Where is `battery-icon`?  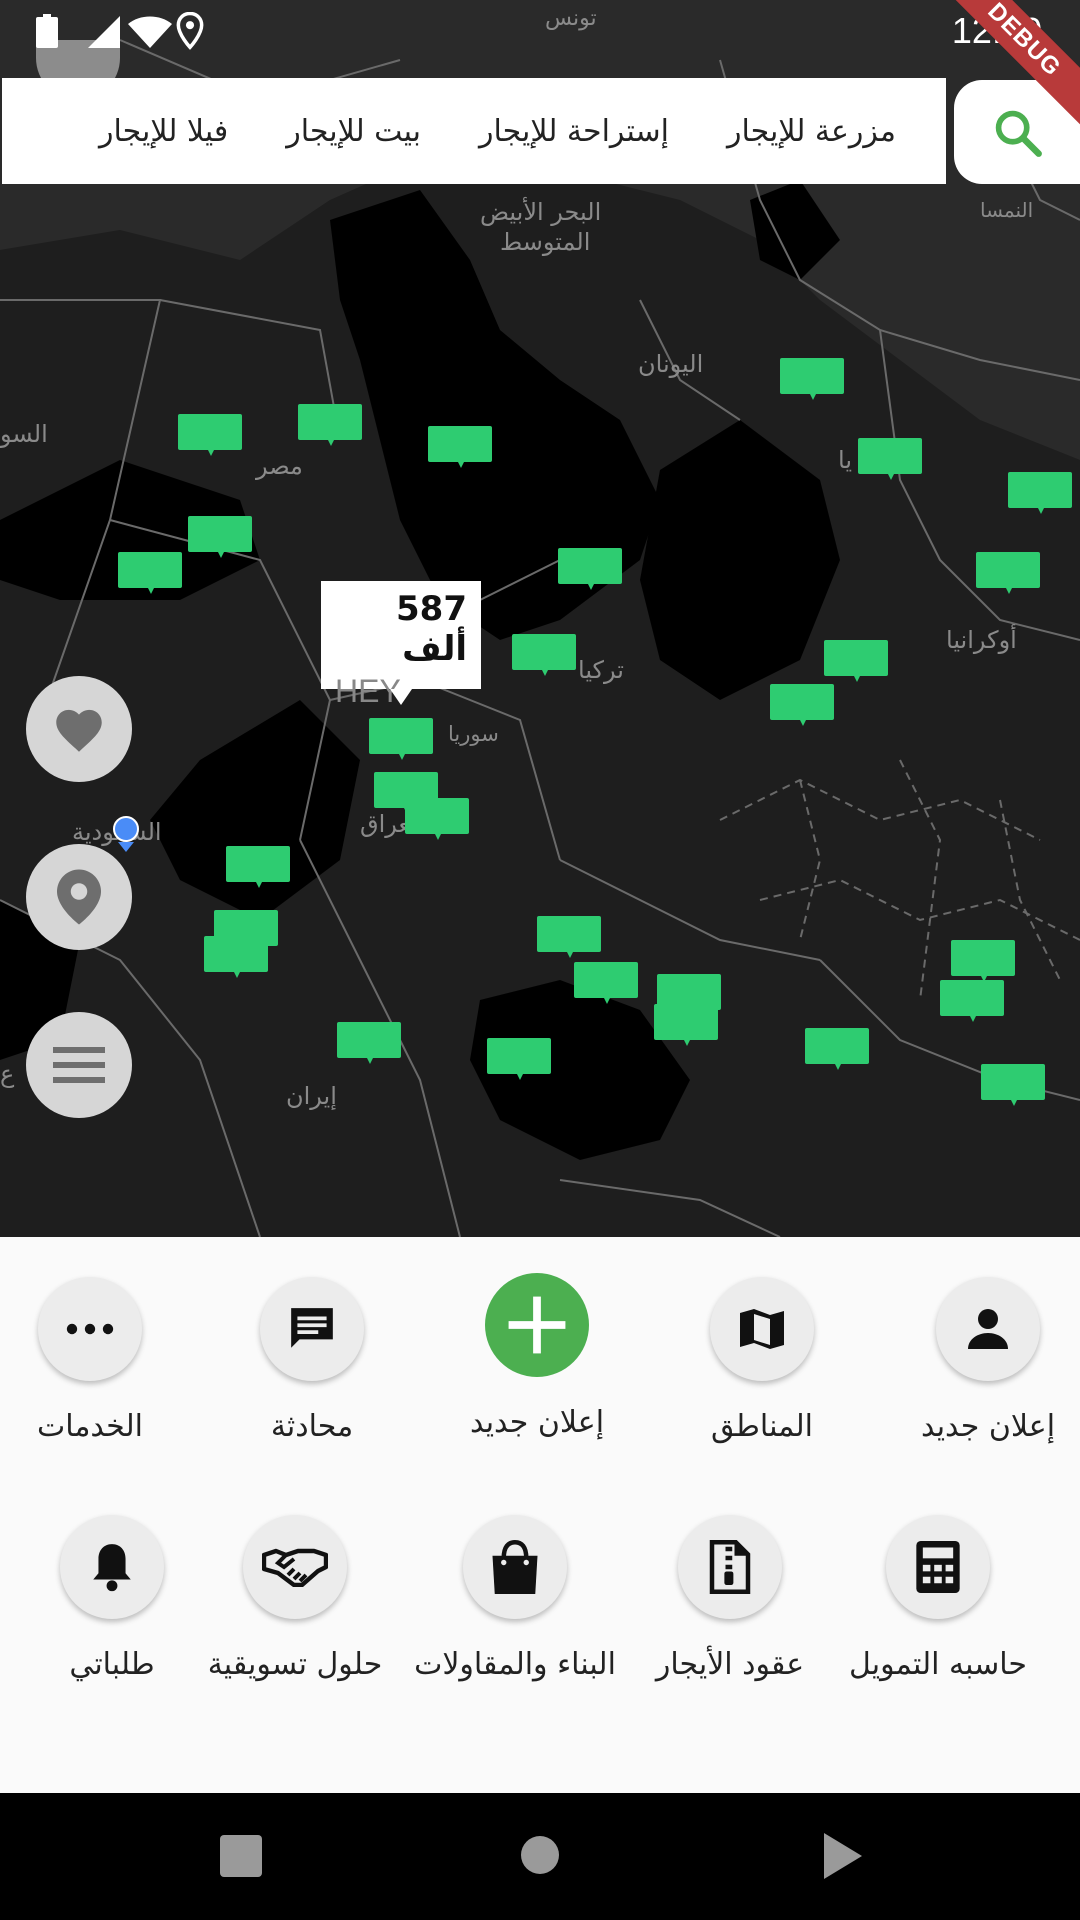 battery-icon is located at coordinates (47, 31).